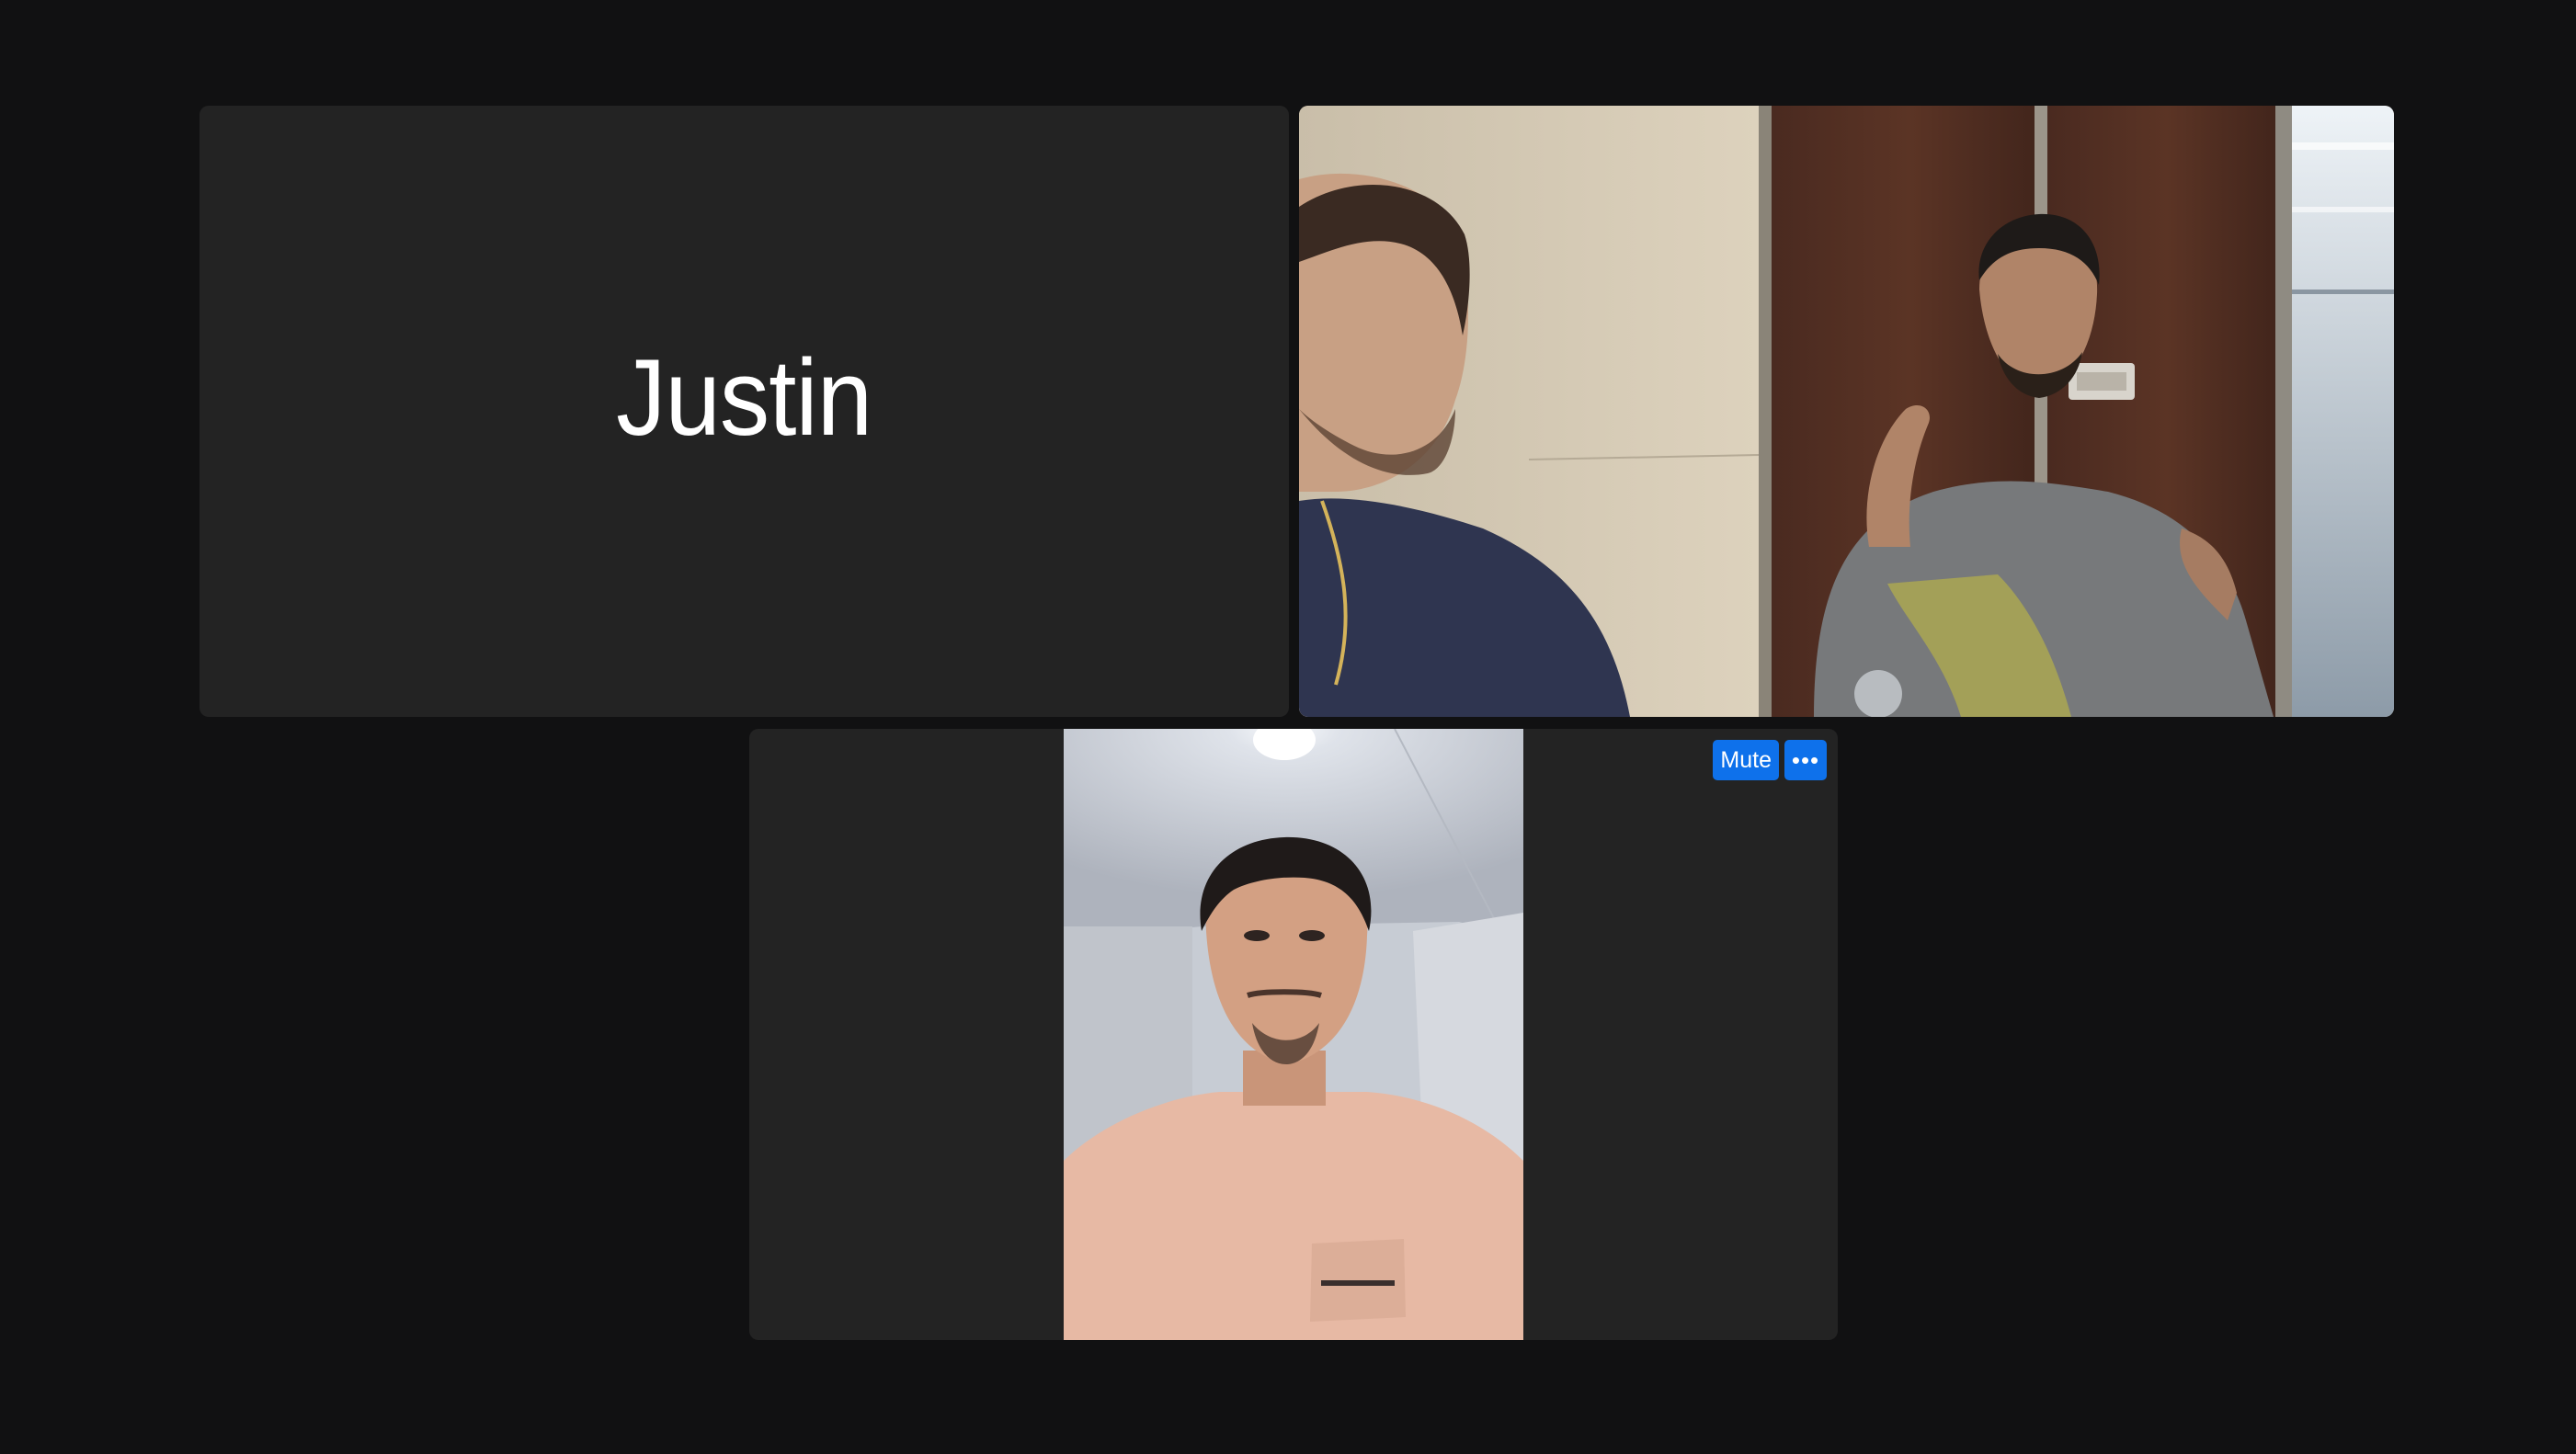 The height and width of the screenshot is (1454, 2576). I want to click on self-video-image, so click(1293, 1035).